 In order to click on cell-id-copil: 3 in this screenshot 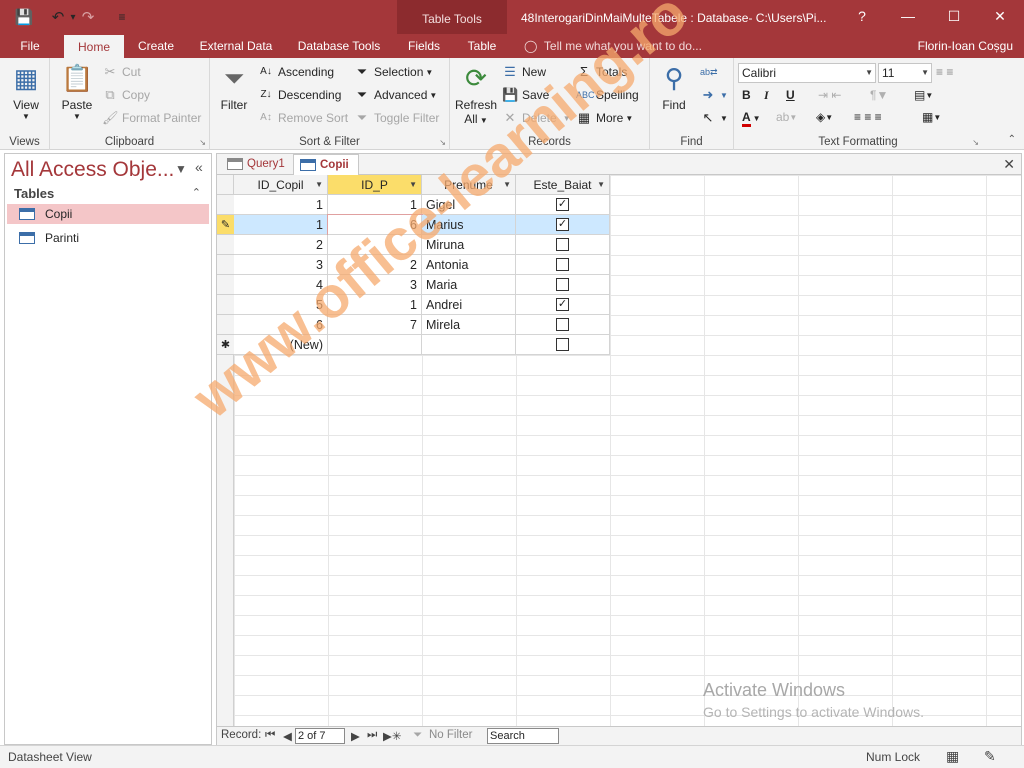, I will do `click(281, 265)`.